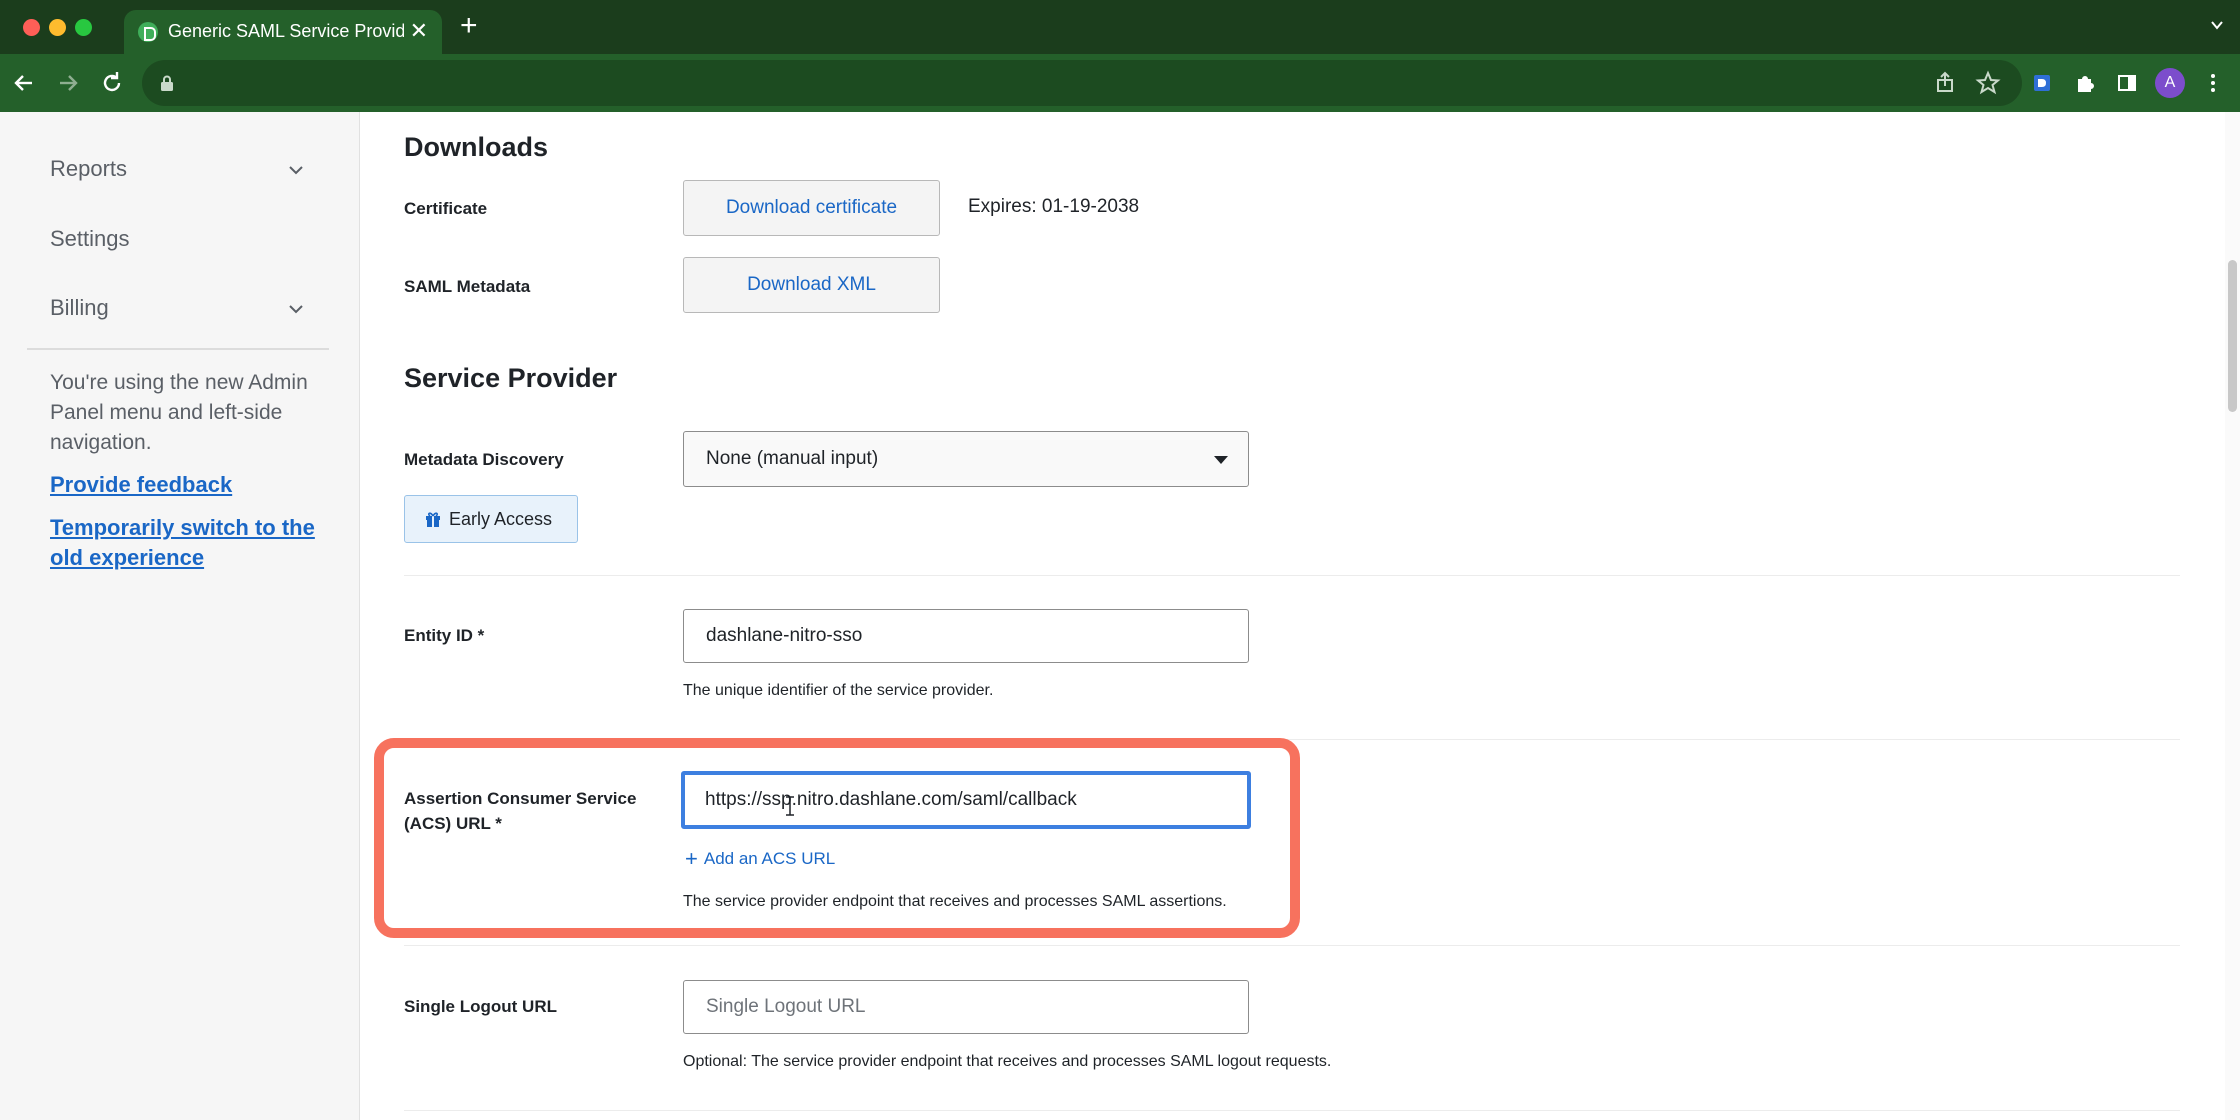 This screenshot has width=2240, height=1120. What do you see at coordinates (148, 32) in the screenshot?
I see `dashlane-favicon-icon` at bounding box center [148, 32].